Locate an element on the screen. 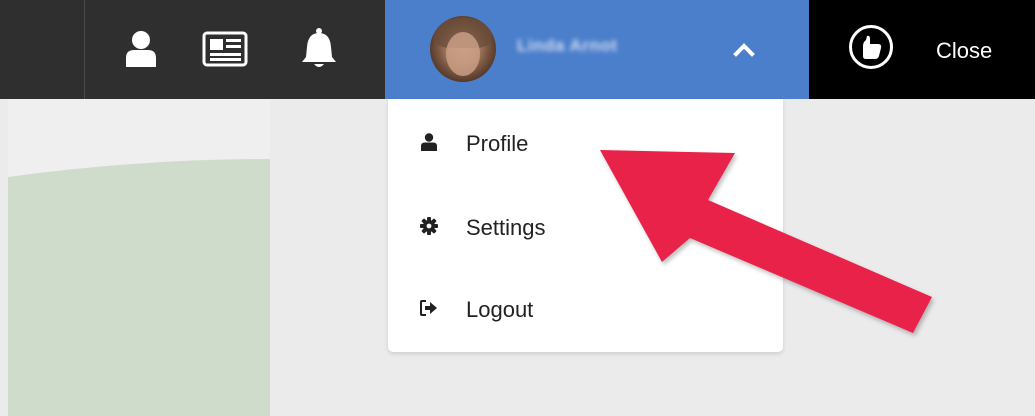 Image resolution: width=1035 pixels, height=416 pixels. gear-icon is located at coordinates (429, 226).